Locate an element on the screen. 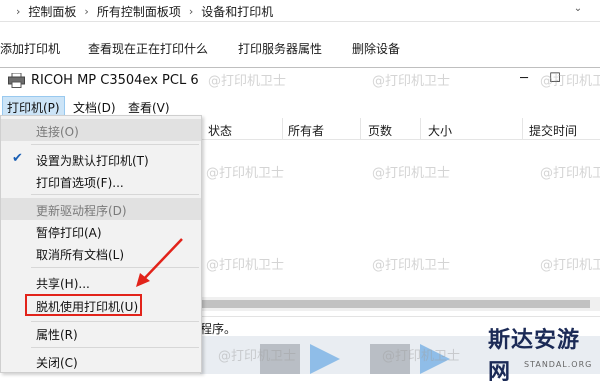  column-owner: 所有者 is located at coordinates (306, 130).